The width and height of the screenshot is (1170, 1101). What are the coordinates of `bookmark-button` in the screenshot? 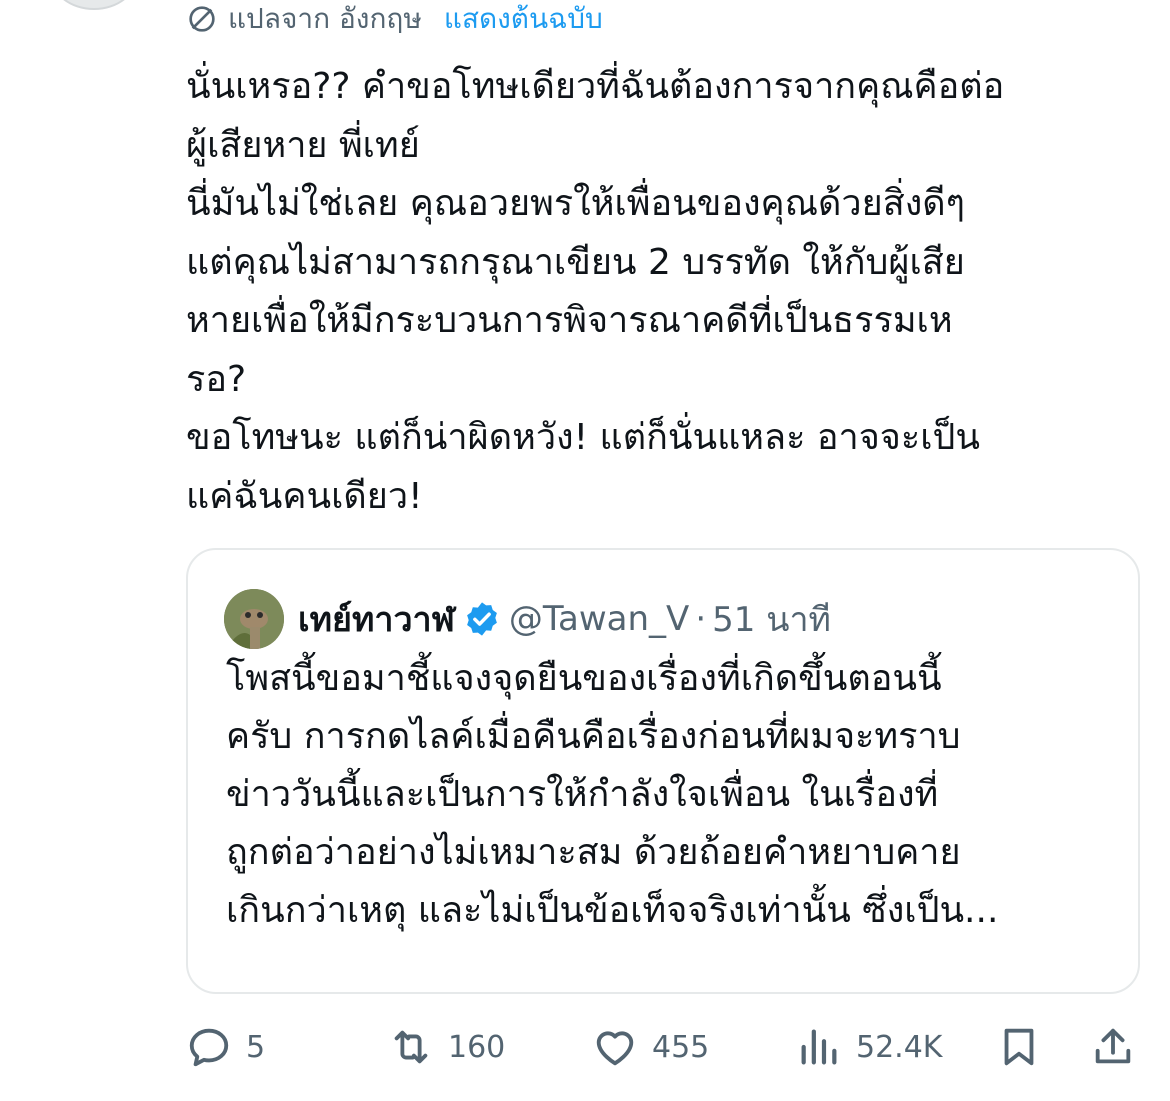 It's located at (1019, 1047).